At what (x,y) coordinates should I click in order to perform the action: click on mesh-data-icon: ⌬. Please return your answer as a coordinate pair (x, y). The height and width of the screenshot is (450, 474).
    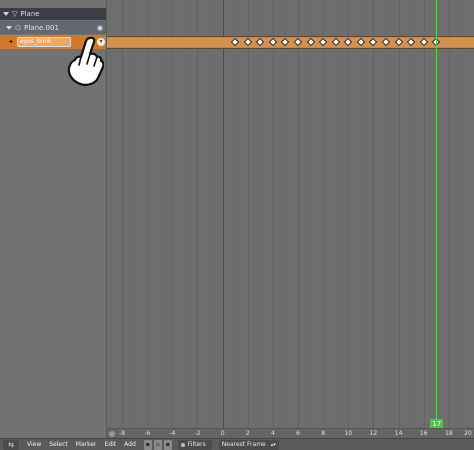
    Looking at the image, I should click on (18, 27).